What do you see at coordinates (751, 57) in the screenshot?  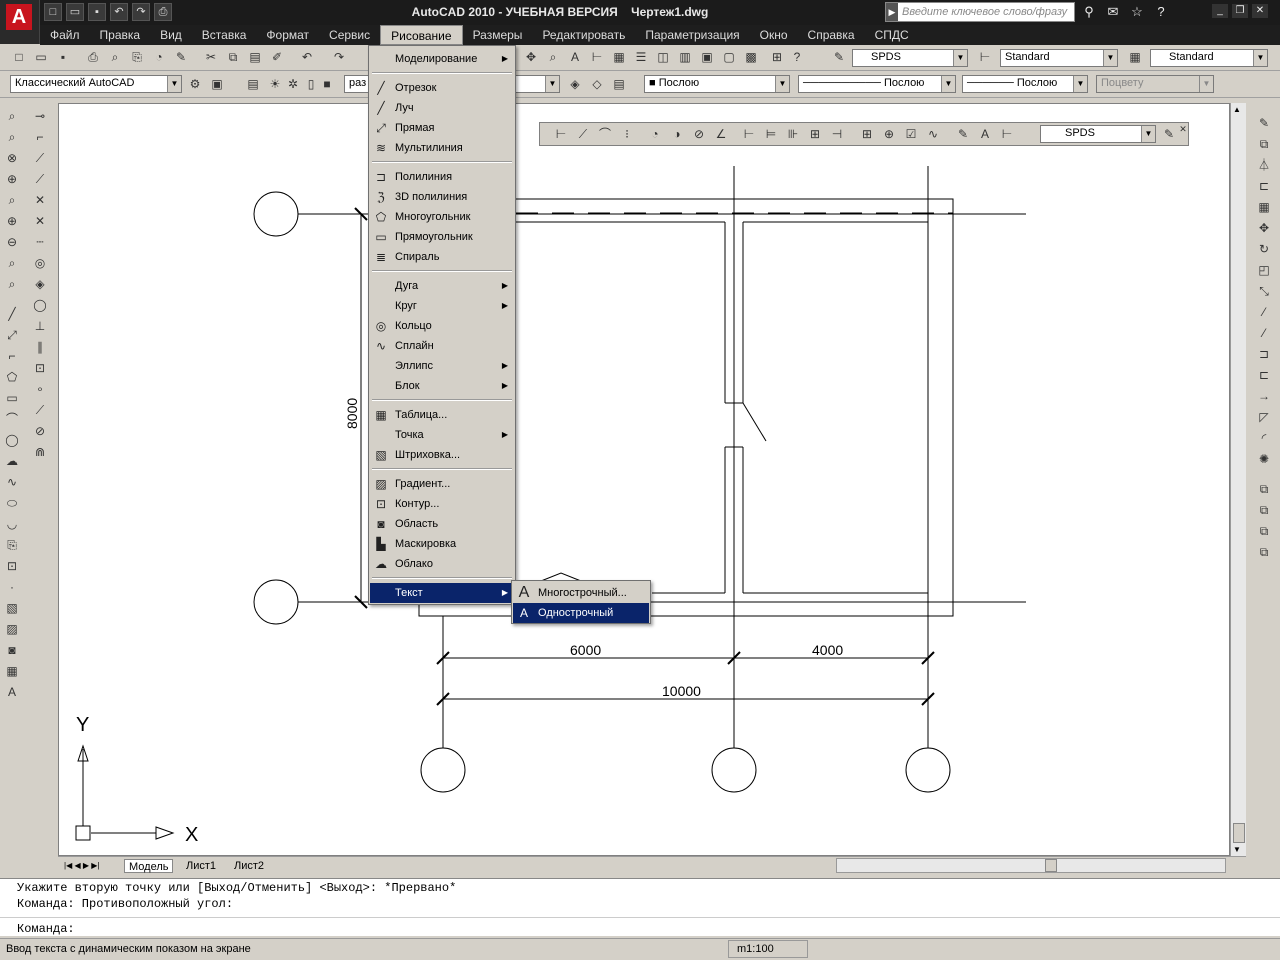 I see `calc-icon: ▩` at bounding box center [751, 57].